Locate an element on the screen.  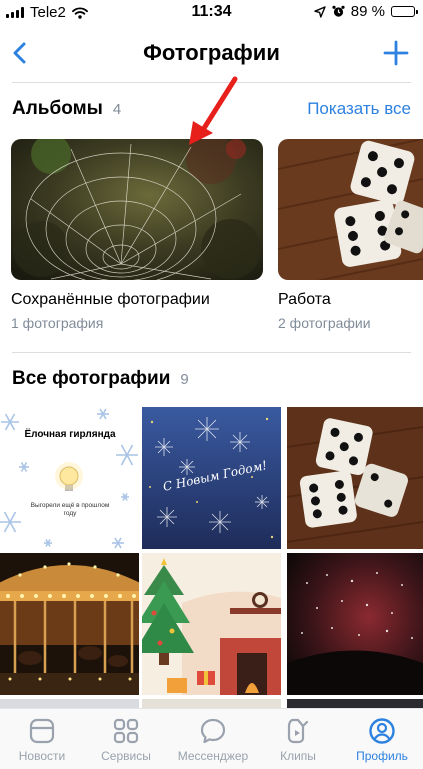
album-card-work: Работа 2 фотографии is located at coordinates (350, 235).